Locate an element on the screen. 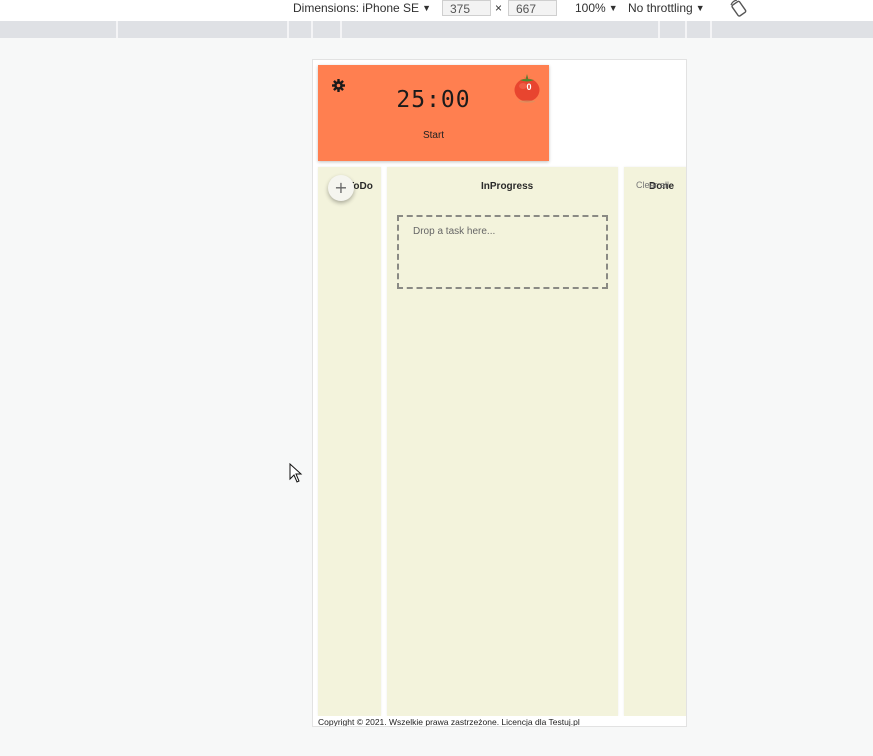 Image resolution: width=873 pixels, height=756 pixels. device-selector: Dimensions: iPhone SE ▼ is located at coordinates (362, 8).